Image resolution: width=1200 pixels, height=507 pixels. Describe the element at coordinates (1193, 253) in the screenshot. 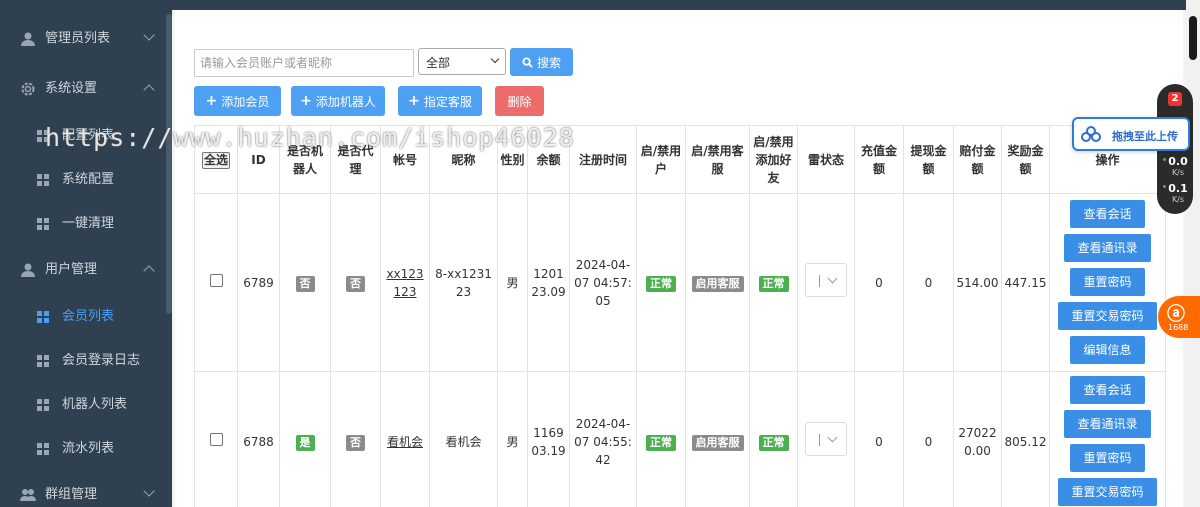

I see `page-scrollbar` at that location.